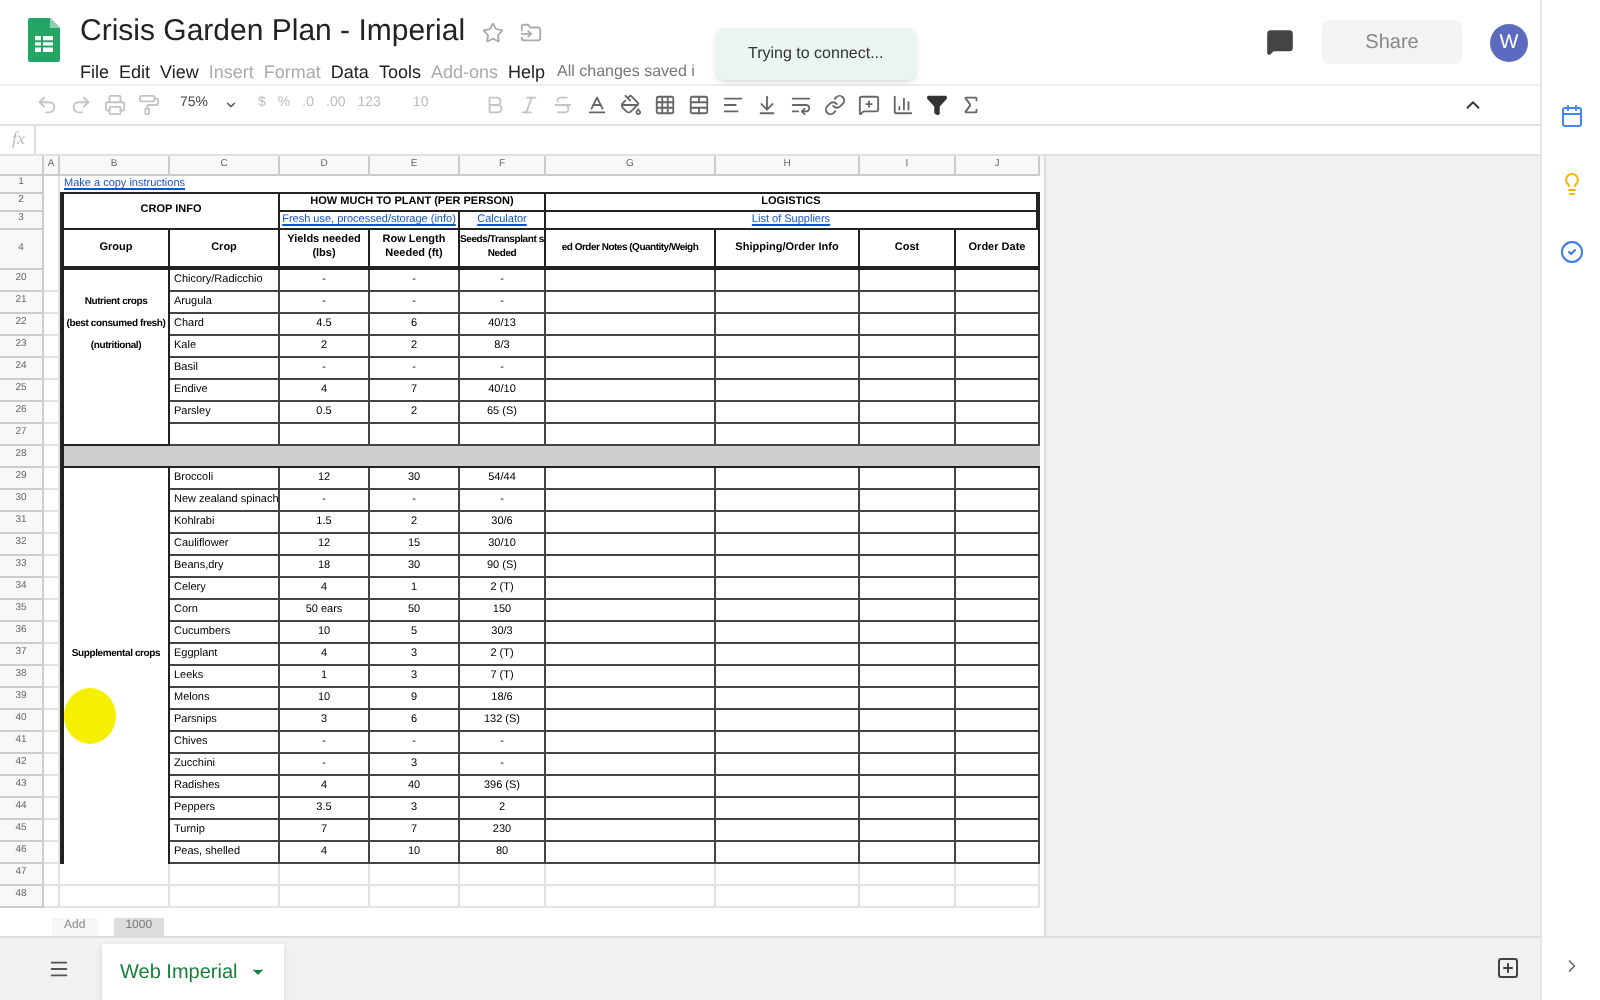 This screenshot has width=1600, height=1000. What do you see at coordinates (869, 105) in the screenshot?
I see `add-comment-icon` at bounding box center [869, 105].